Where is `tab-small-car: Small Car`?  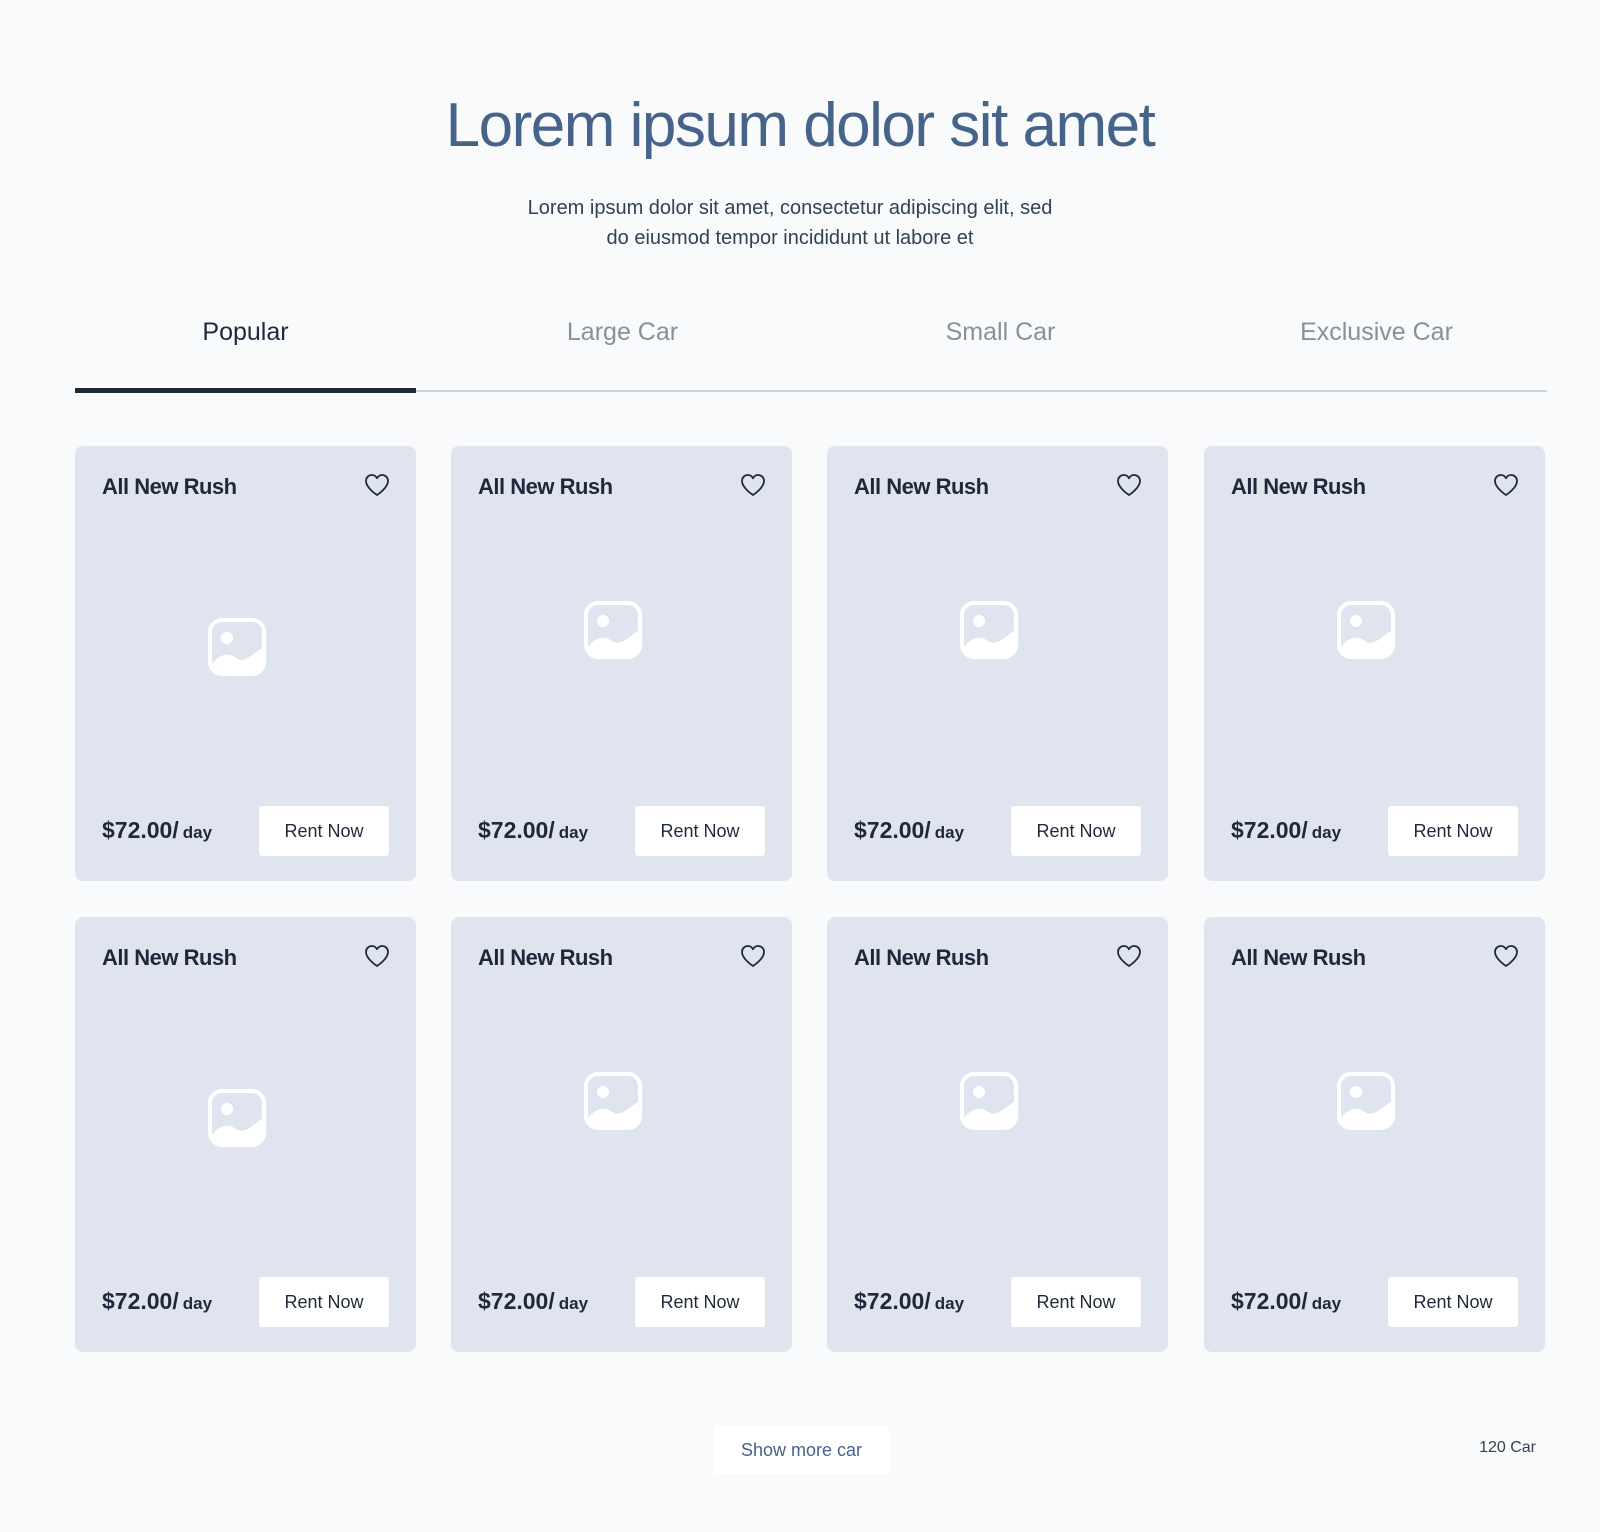
tab-small-car: Small Car is located at coordinates (1000, 332).